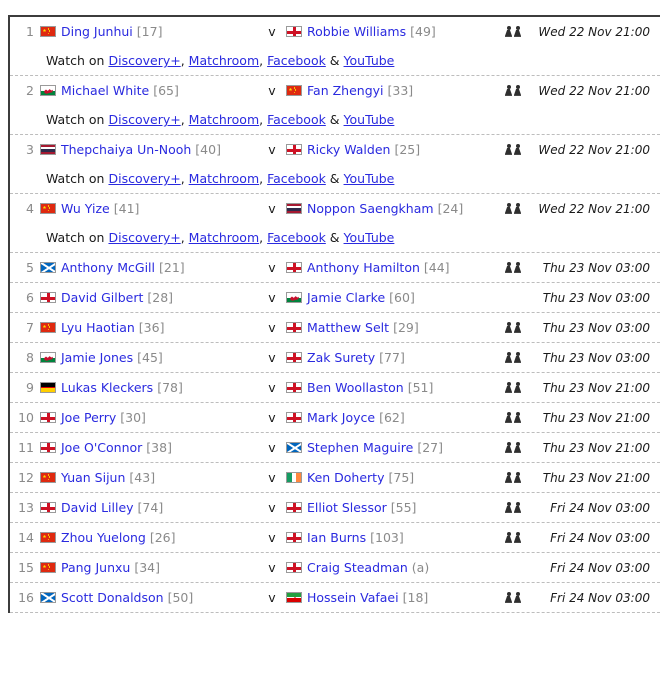  Describe the element at coordinates (85, 208) in the screenshot. I see `player-name-link: Wu Yize` at that location.